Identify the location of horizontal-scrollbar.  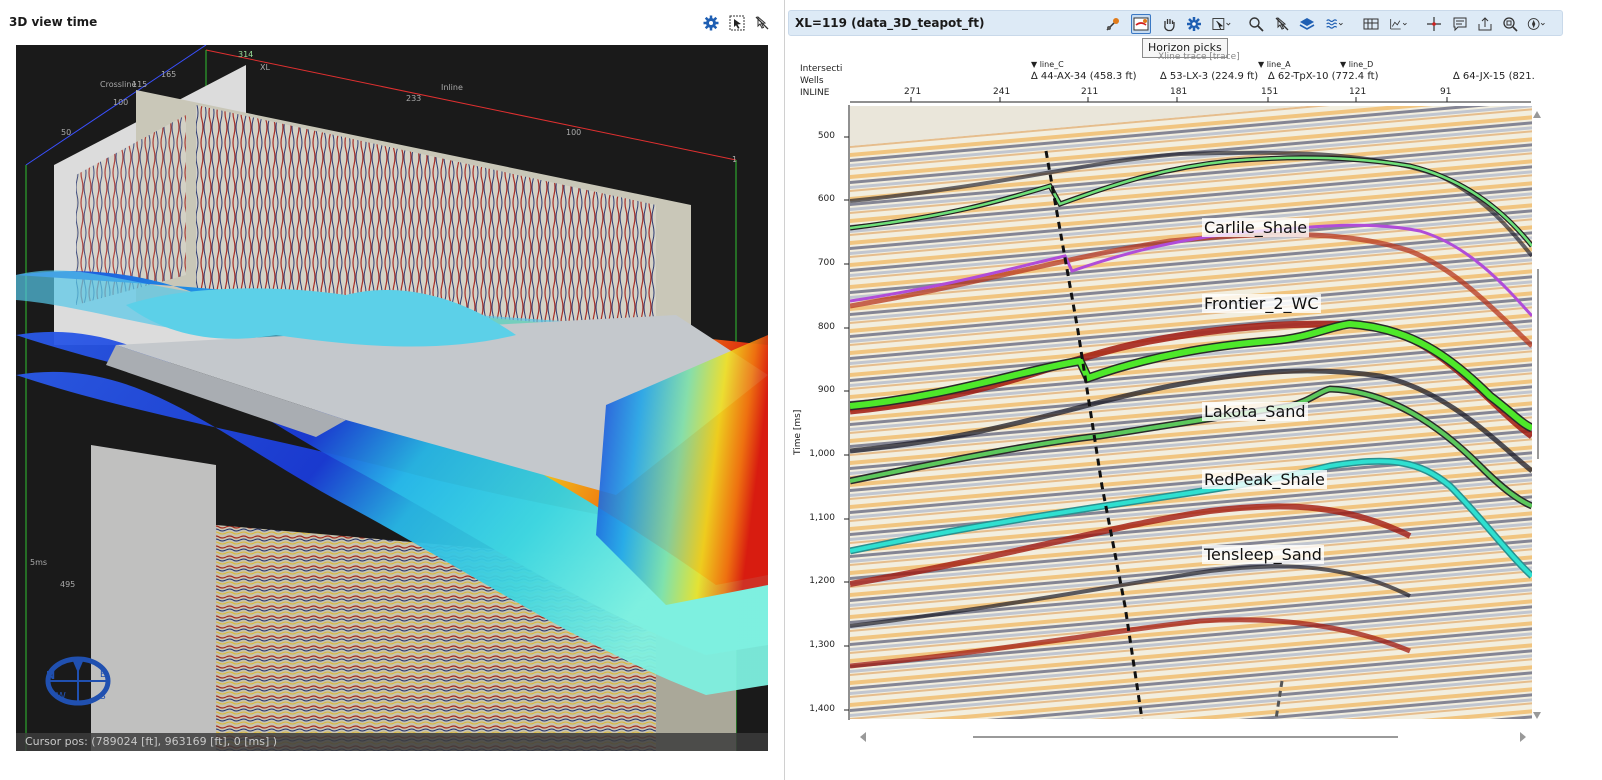
(1193, 737).